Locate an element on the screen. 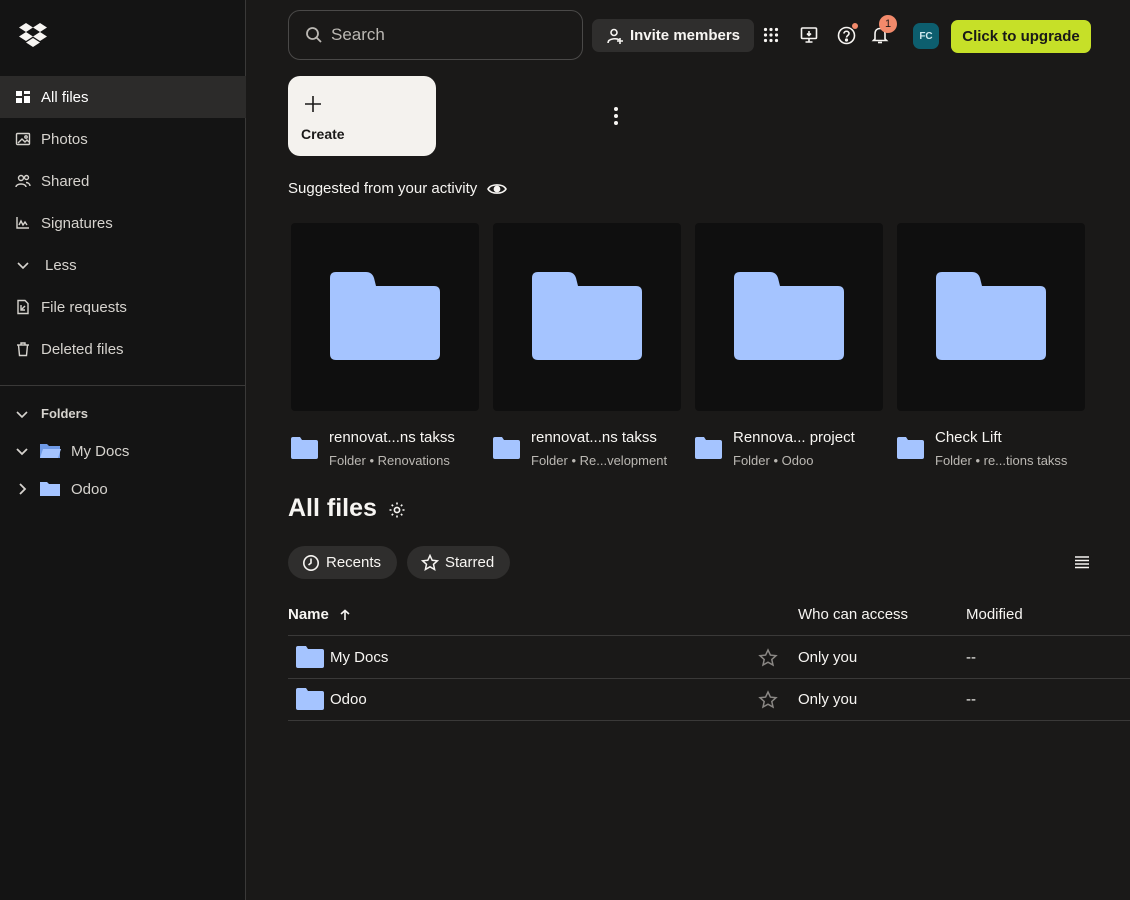  chevron-right-icon is located at coordinates (22, 489).